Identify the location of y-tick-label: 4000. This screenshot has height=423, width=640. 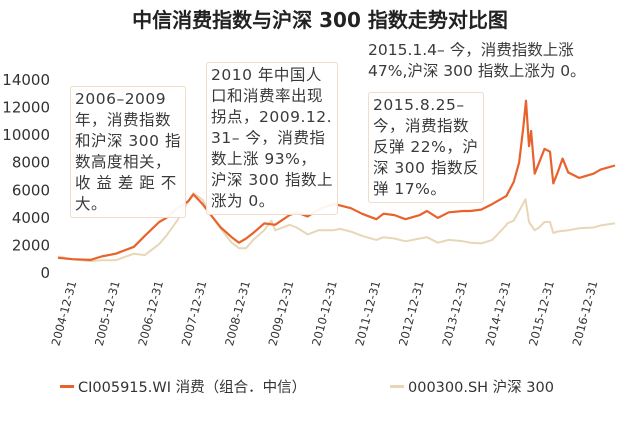
(31, 218).